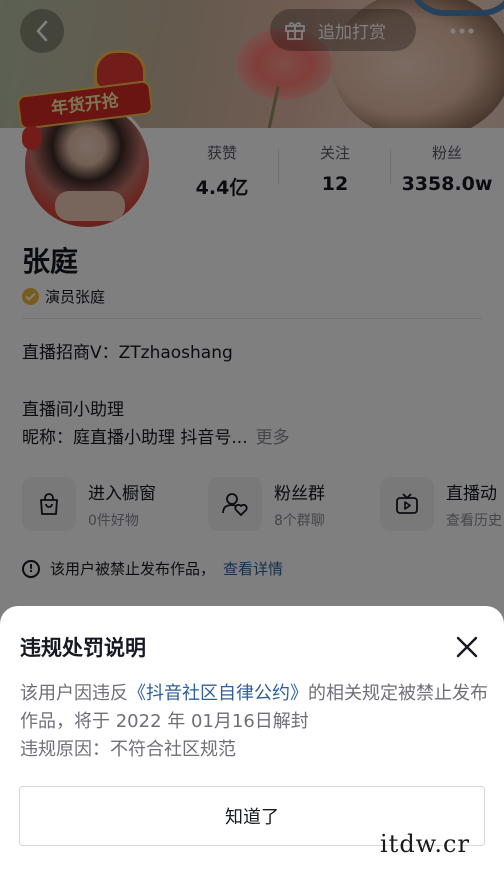 This screenshot has height=870, width=504. Describe the element at coordinates (425, 844) in the screenshot. I see `watermark: itdw.cr` at that location.